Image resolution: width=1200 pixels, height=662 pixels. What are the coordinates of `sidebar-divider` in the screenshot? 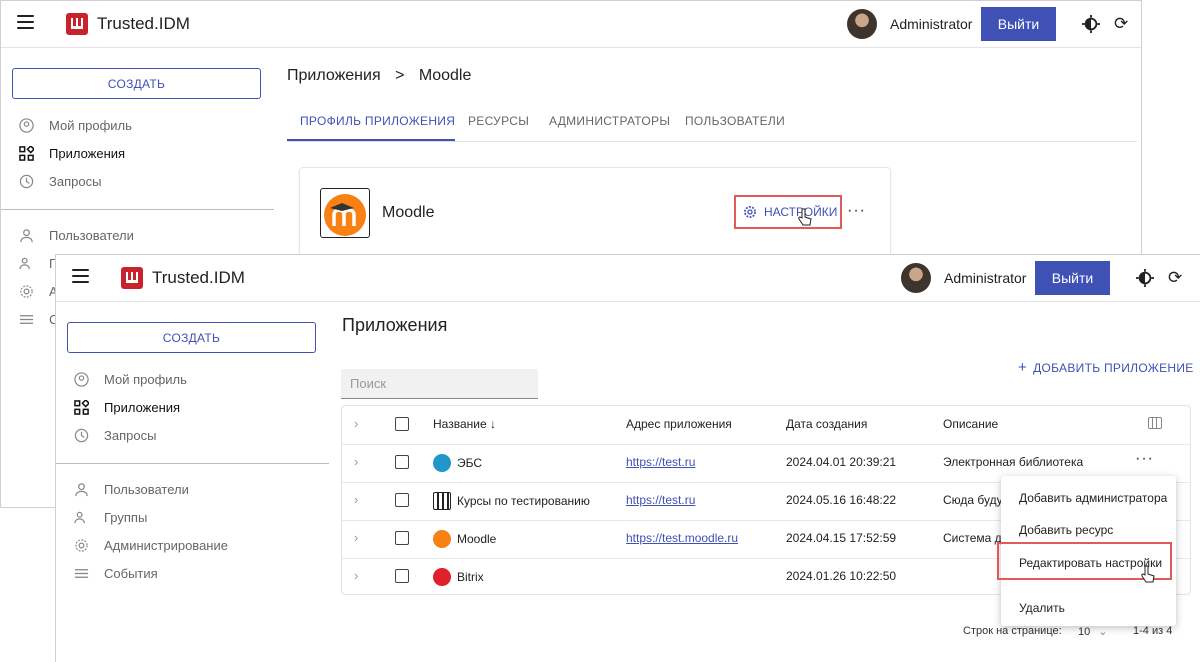 It's located at (137, 209).